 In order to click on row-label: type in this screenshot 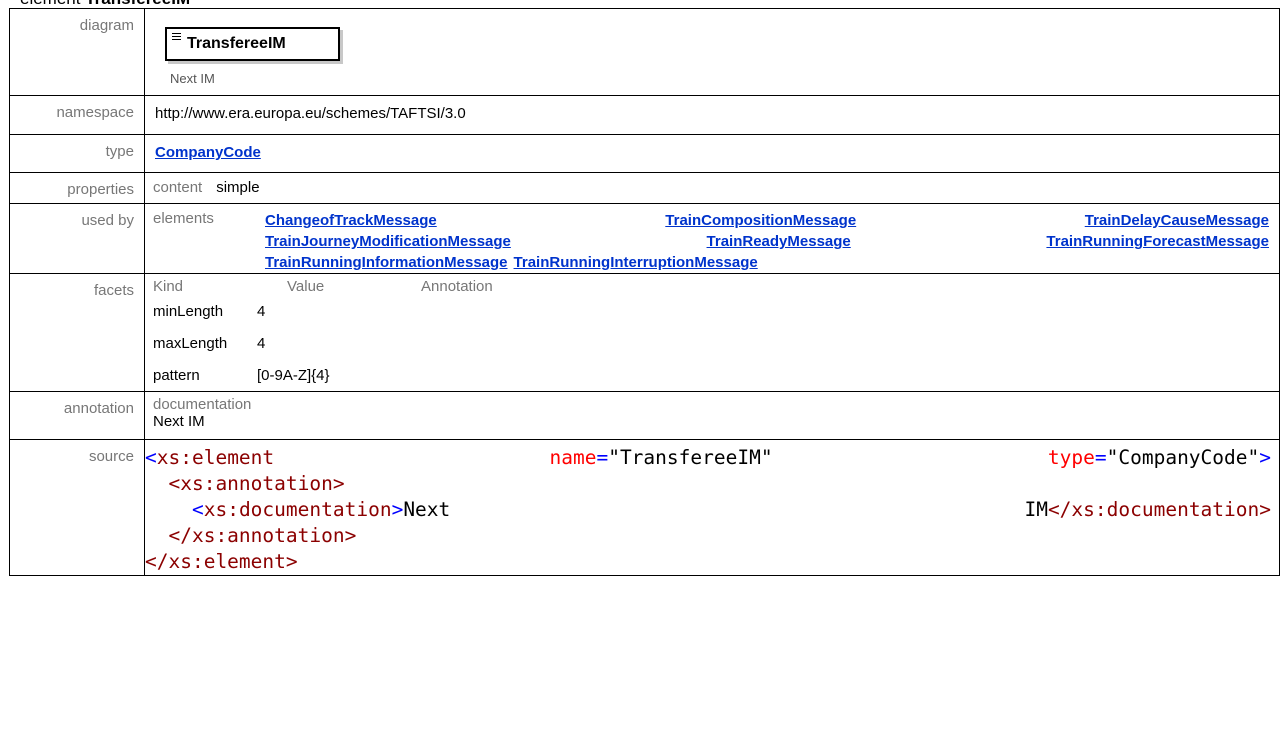, I will do `click(77, 153)`.